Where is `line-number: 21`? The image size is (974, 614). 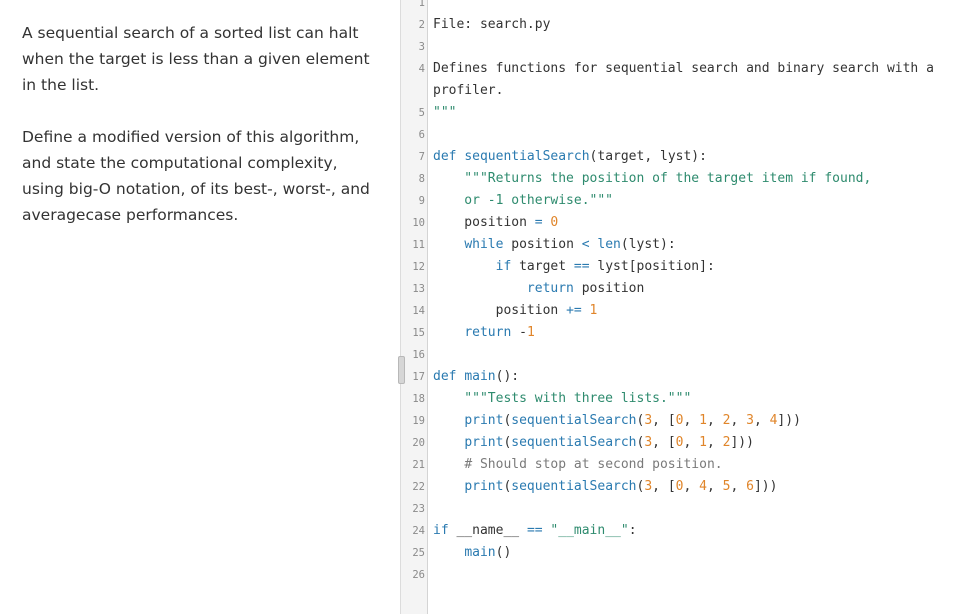
line-number: 21 is located at coordinates (418, 465).